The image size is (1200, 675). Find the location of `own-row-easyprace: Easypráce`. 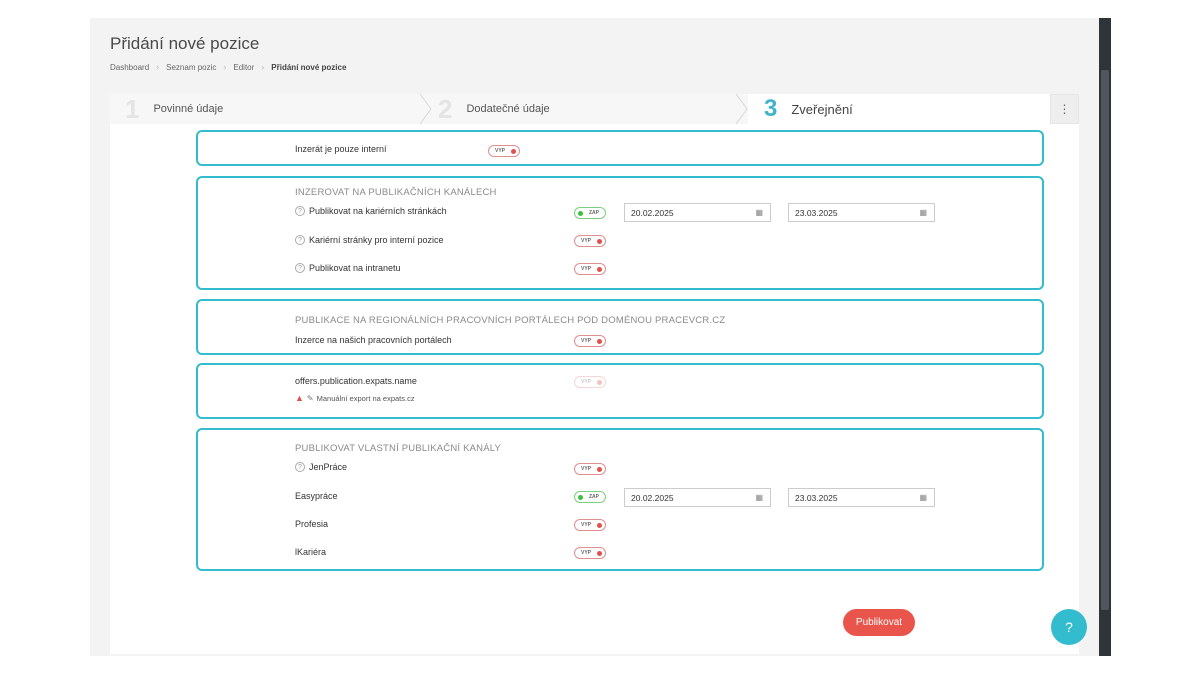

own-row-easyprace: Easypráce is located at coordinates (316, 496).